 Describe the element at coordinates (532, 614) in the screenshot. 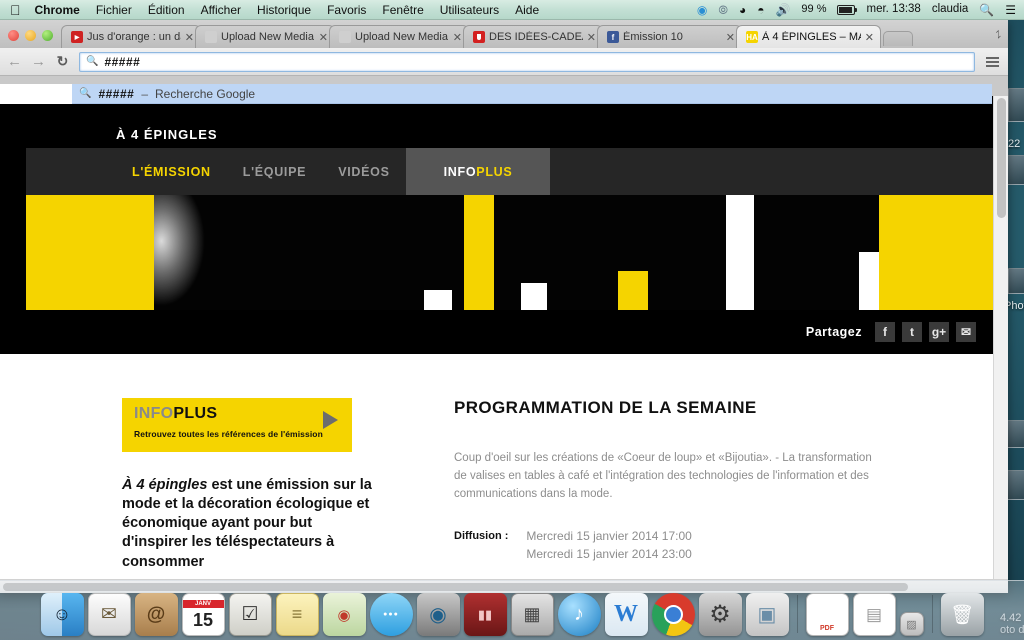

I see `dock-calculator` at that location.